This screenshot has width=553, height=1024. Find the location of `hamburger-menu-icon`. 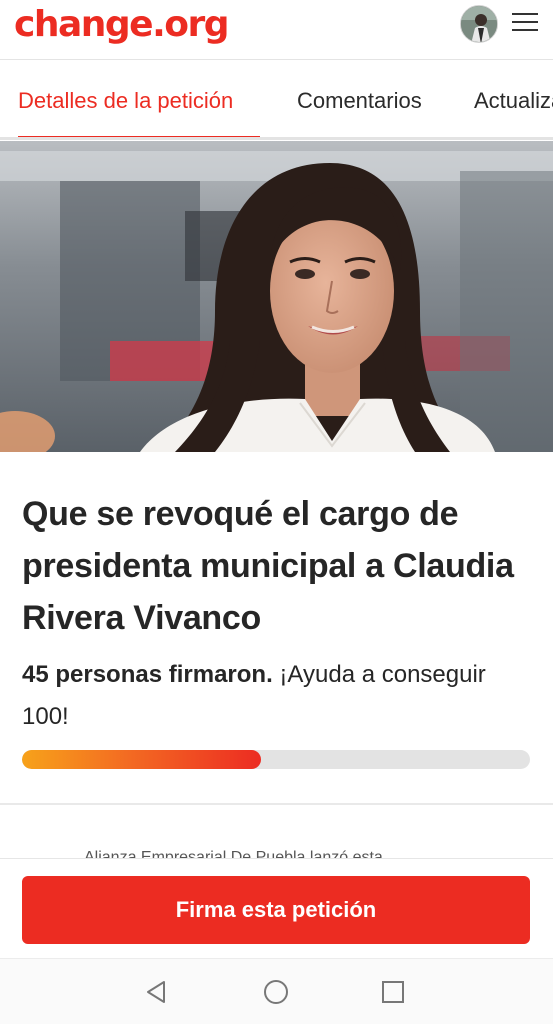

hamburger-menu-icon is located at coordinates (525, 24).